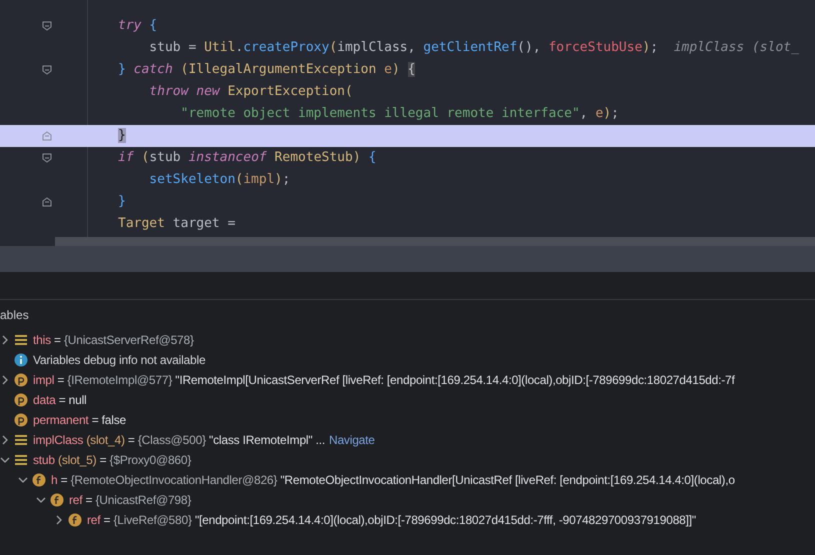 The height and width of the screenshot is (555, 815). What do you see at coordinates (113, 340) in the screenshot?
I see `variable-entry: this = {UnicastServerRef@578}` at bounding box center [113, 340].